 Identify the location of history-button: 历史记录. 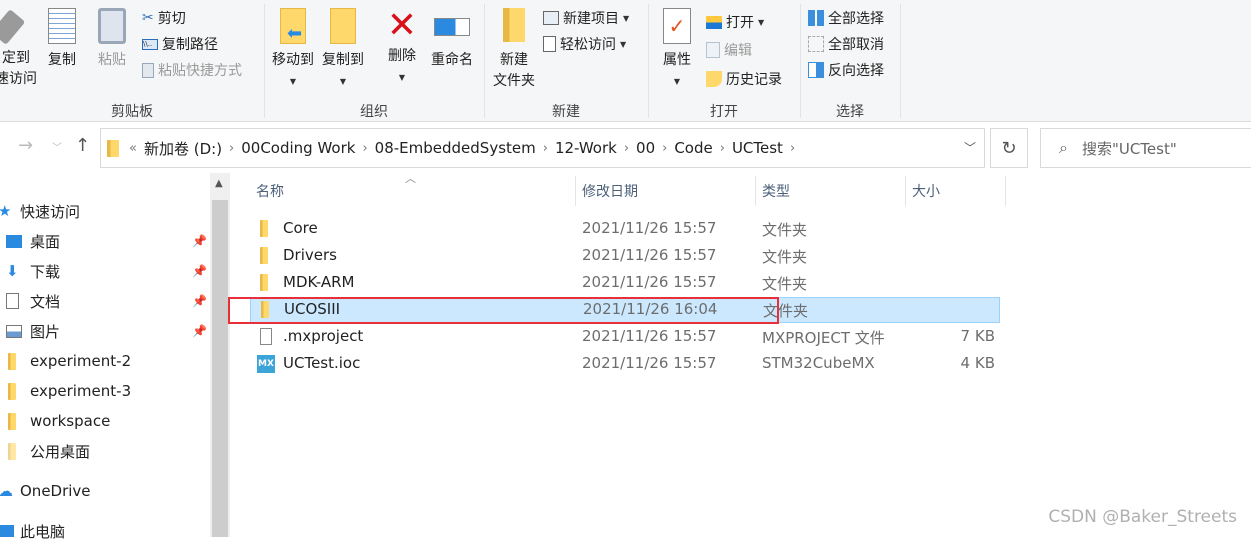
(744, 79).